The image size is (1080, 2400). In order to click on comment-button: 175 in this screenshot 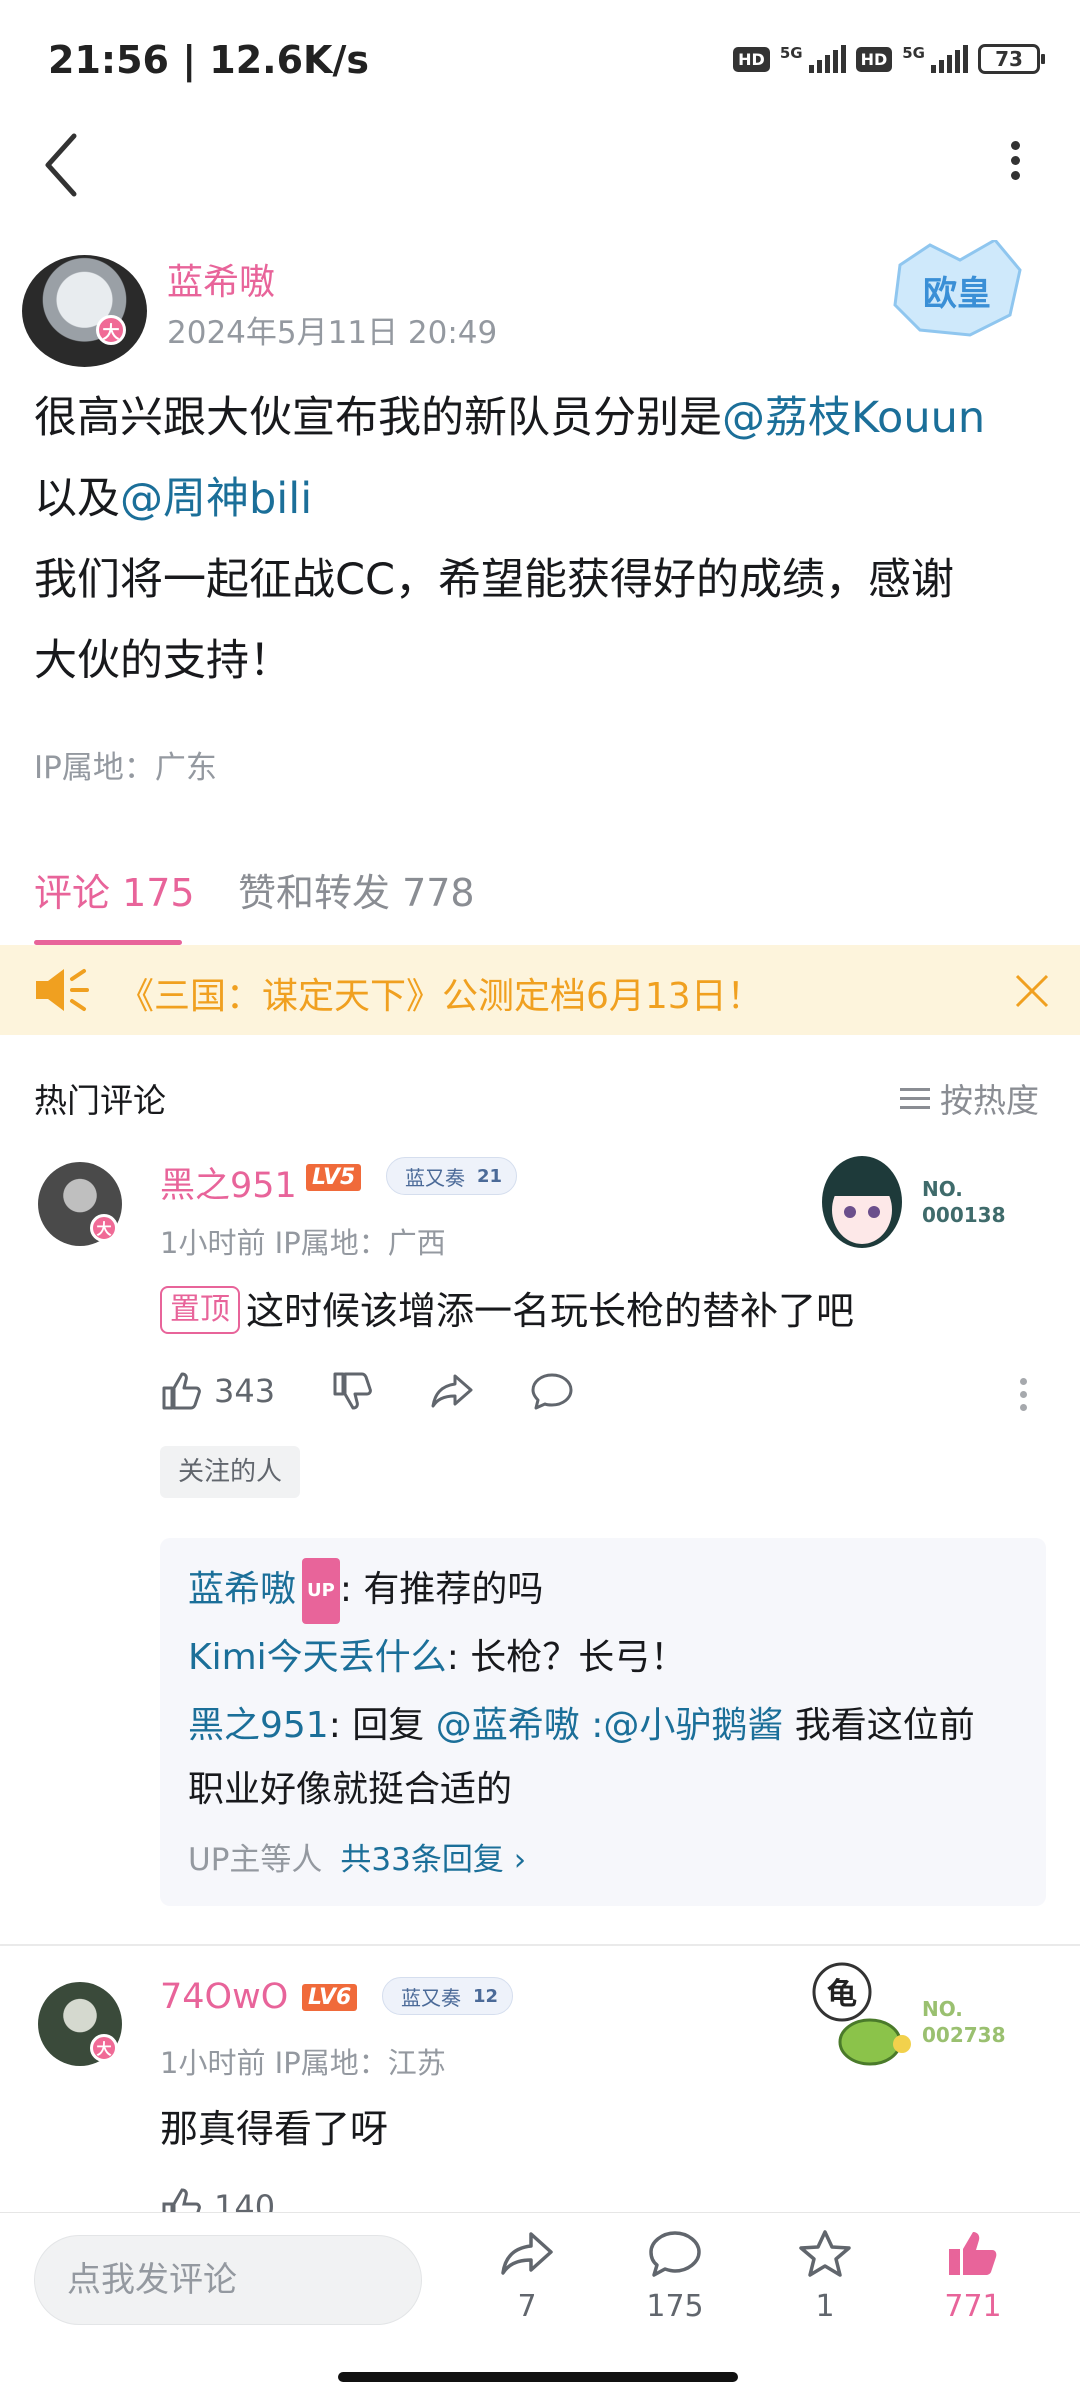, I will do `click(675, 2276)`.